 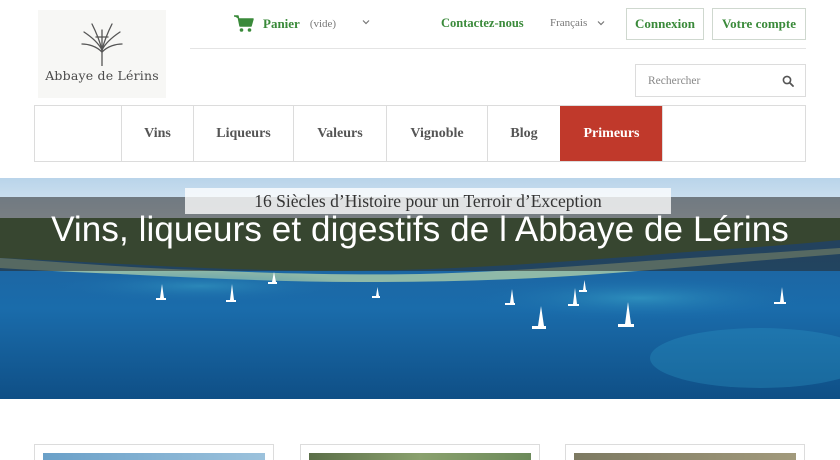 I want to click on nav-item-blog: Blog, so click(x=523, y=133).